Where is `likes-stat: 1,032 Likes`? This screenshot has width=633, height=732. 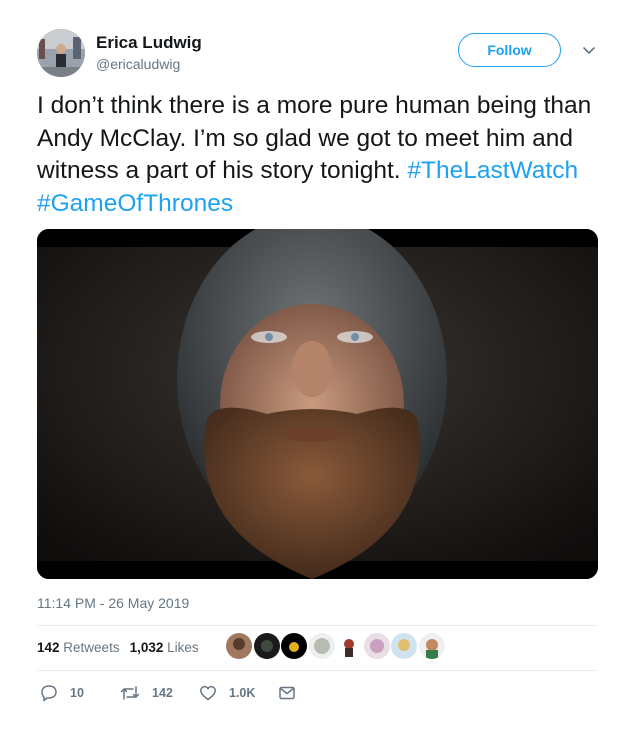 likes-stat: 1,032 Likes is located at coordinates (164, 647).